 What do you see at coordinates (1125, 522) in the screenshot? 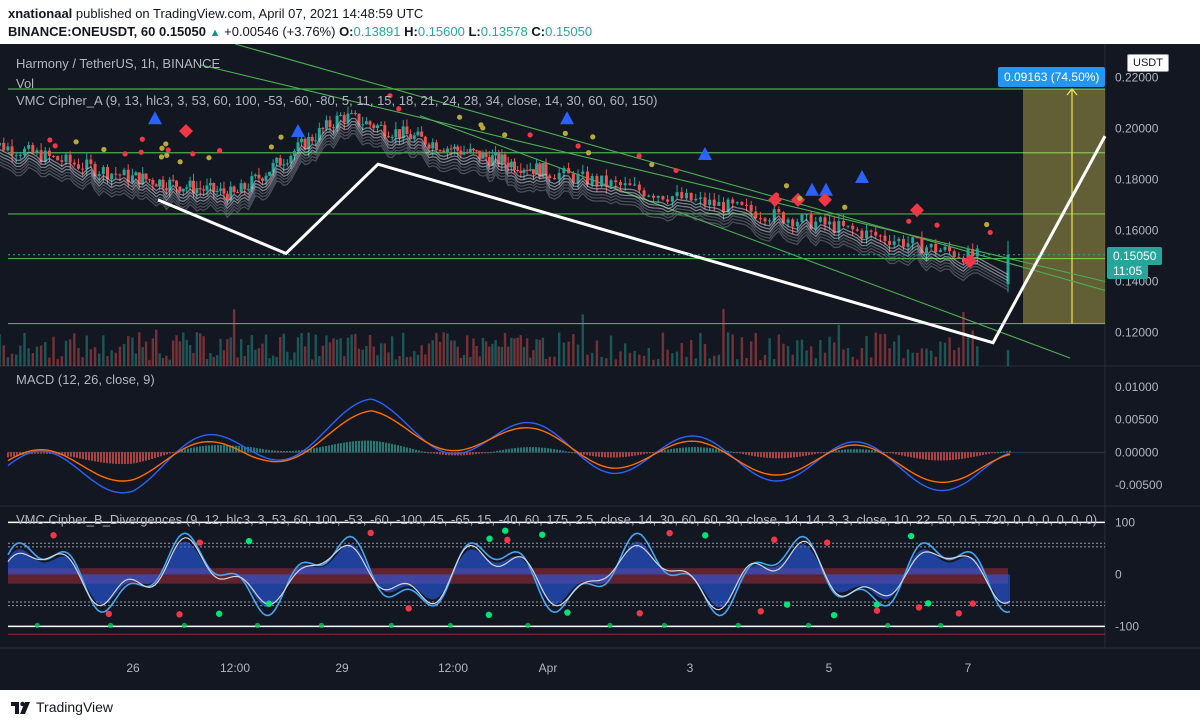
I see `cipher-tick-label: 100` at bounding box center [1125, 522].